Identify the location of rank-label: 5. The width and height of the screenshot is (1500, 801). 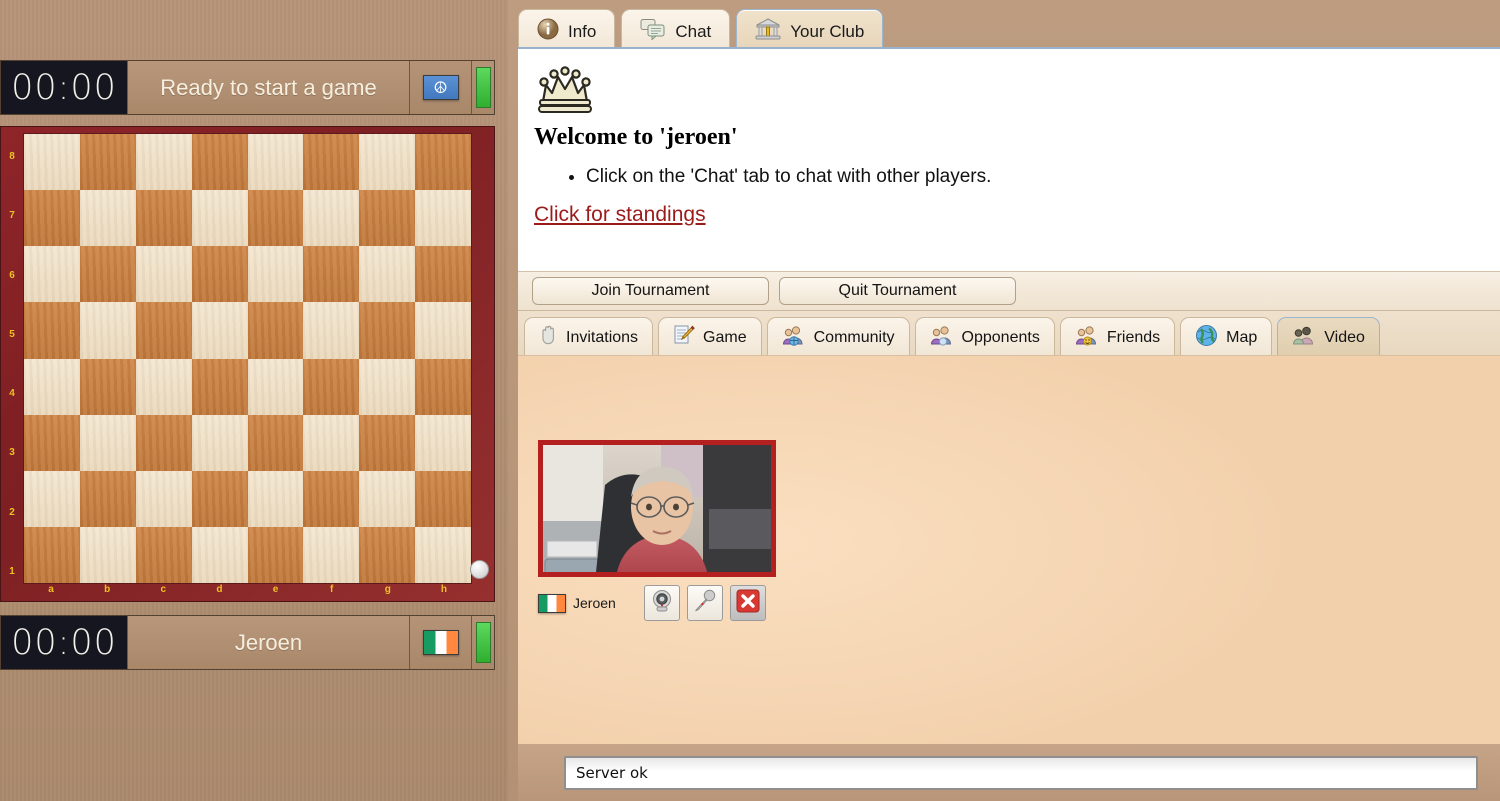
(12, 334).